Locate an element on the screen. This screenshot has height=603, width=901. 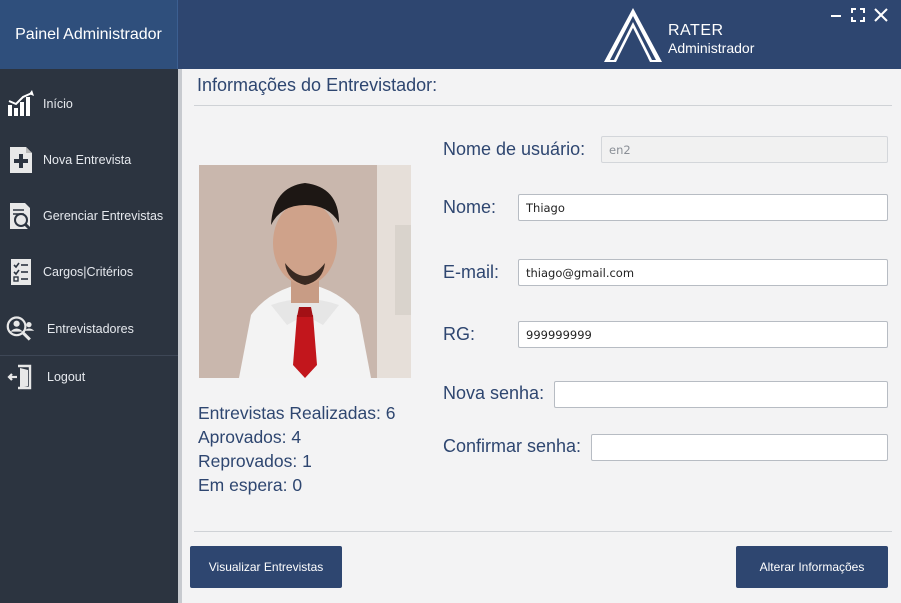
maximize-icon is located at coordinates (858, 15).